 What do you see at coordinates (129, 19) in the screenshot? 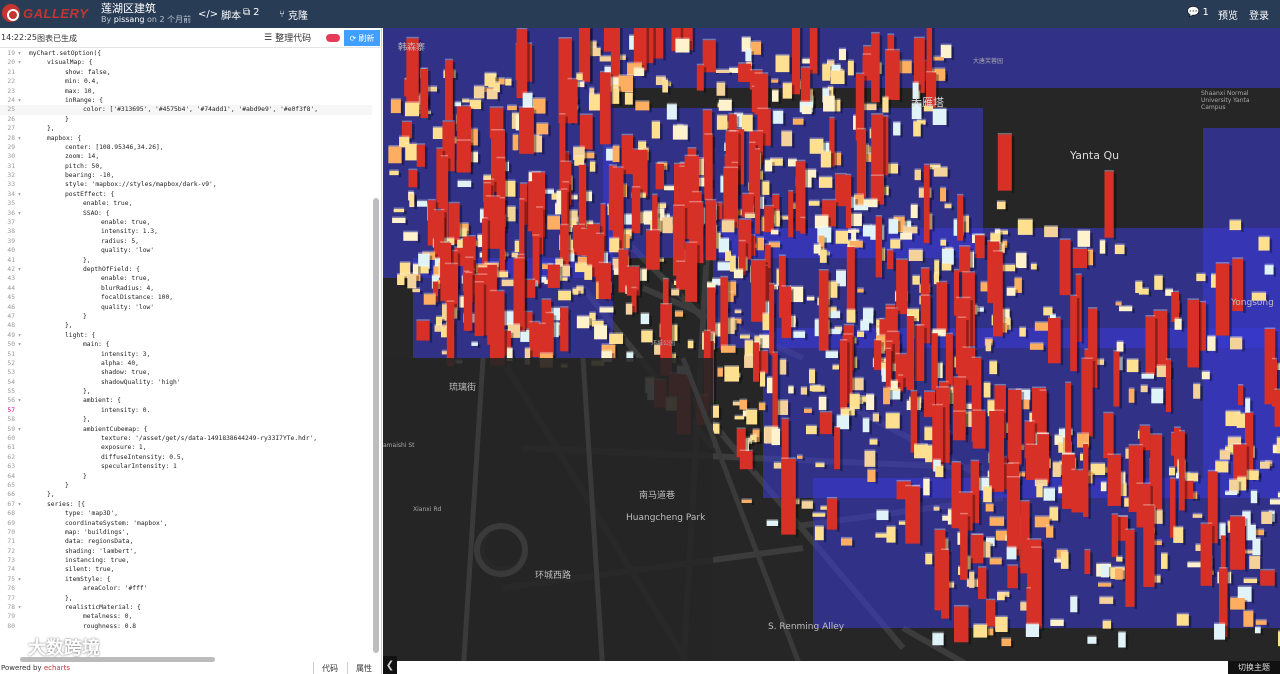
I see `author-link: pissang` at bounding box center [129, 19].